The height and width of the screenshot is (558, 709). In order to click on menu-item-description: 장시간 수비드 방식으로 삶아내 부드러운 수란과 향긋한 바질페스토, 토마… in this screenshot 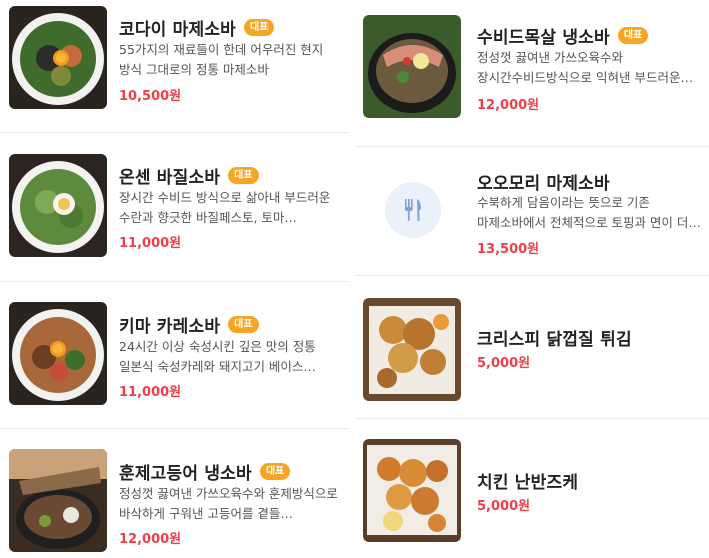, I will do `click(225, 207)`.